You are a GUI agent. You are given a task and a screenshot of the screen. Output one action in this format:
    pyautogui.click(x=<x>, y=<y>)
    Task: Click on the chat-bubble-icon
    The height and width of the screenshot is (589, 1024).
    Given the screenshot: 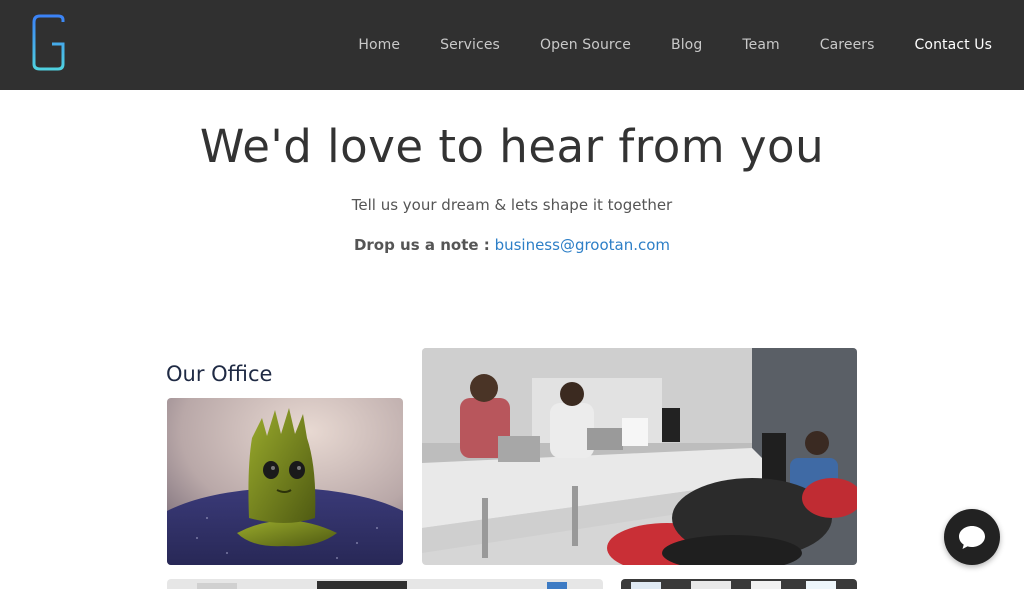 What is the action you would take?
    pyautogui.click(x=972, y=537)
    